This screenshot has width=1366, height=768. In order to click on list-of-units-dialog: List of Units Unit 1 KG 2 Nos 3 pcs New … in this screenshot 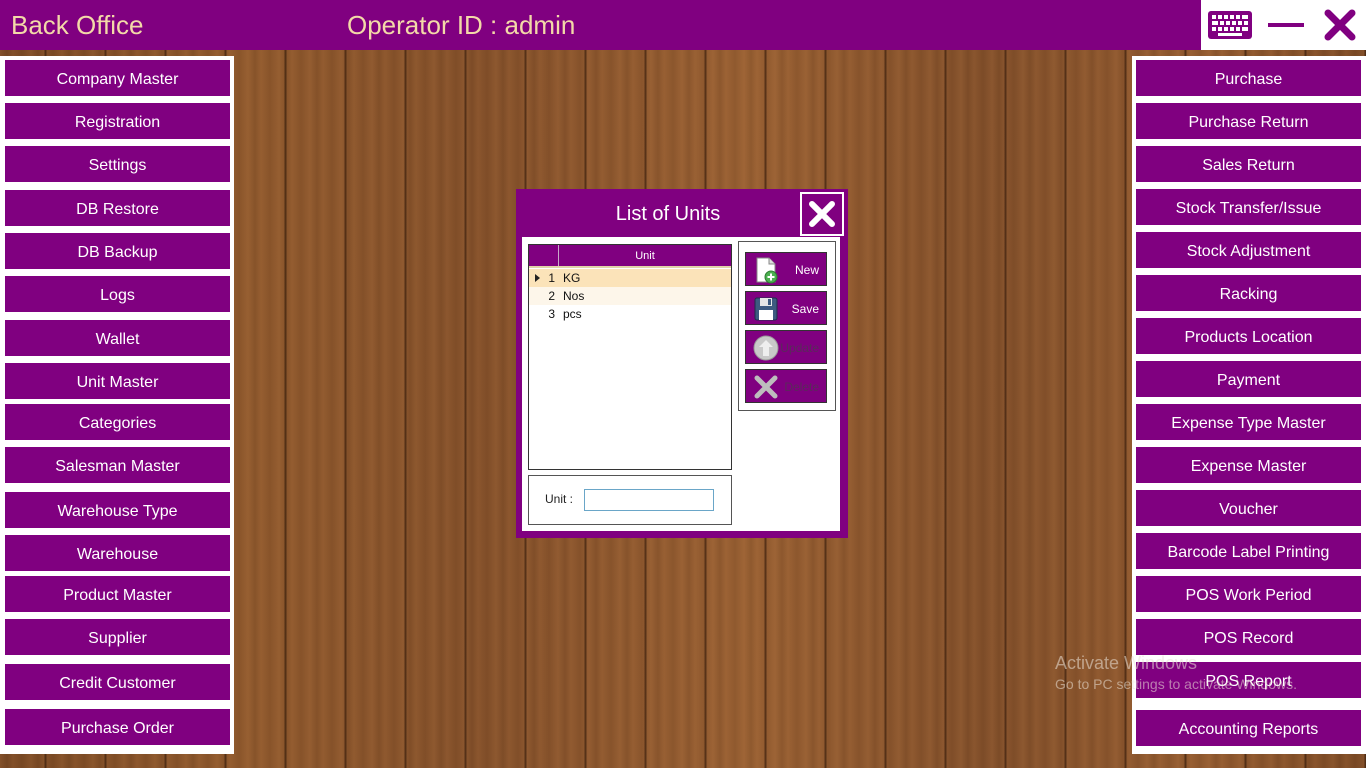, I will do `click(682, 363)`.